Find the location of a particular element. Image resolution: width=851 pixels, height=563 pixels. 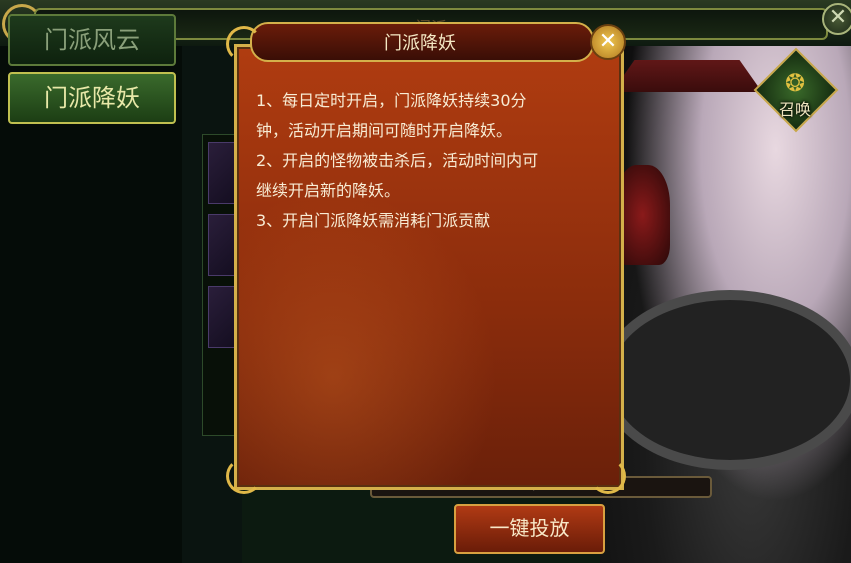

dialog-close-button: ✕ is located at coordinates (608, 42).